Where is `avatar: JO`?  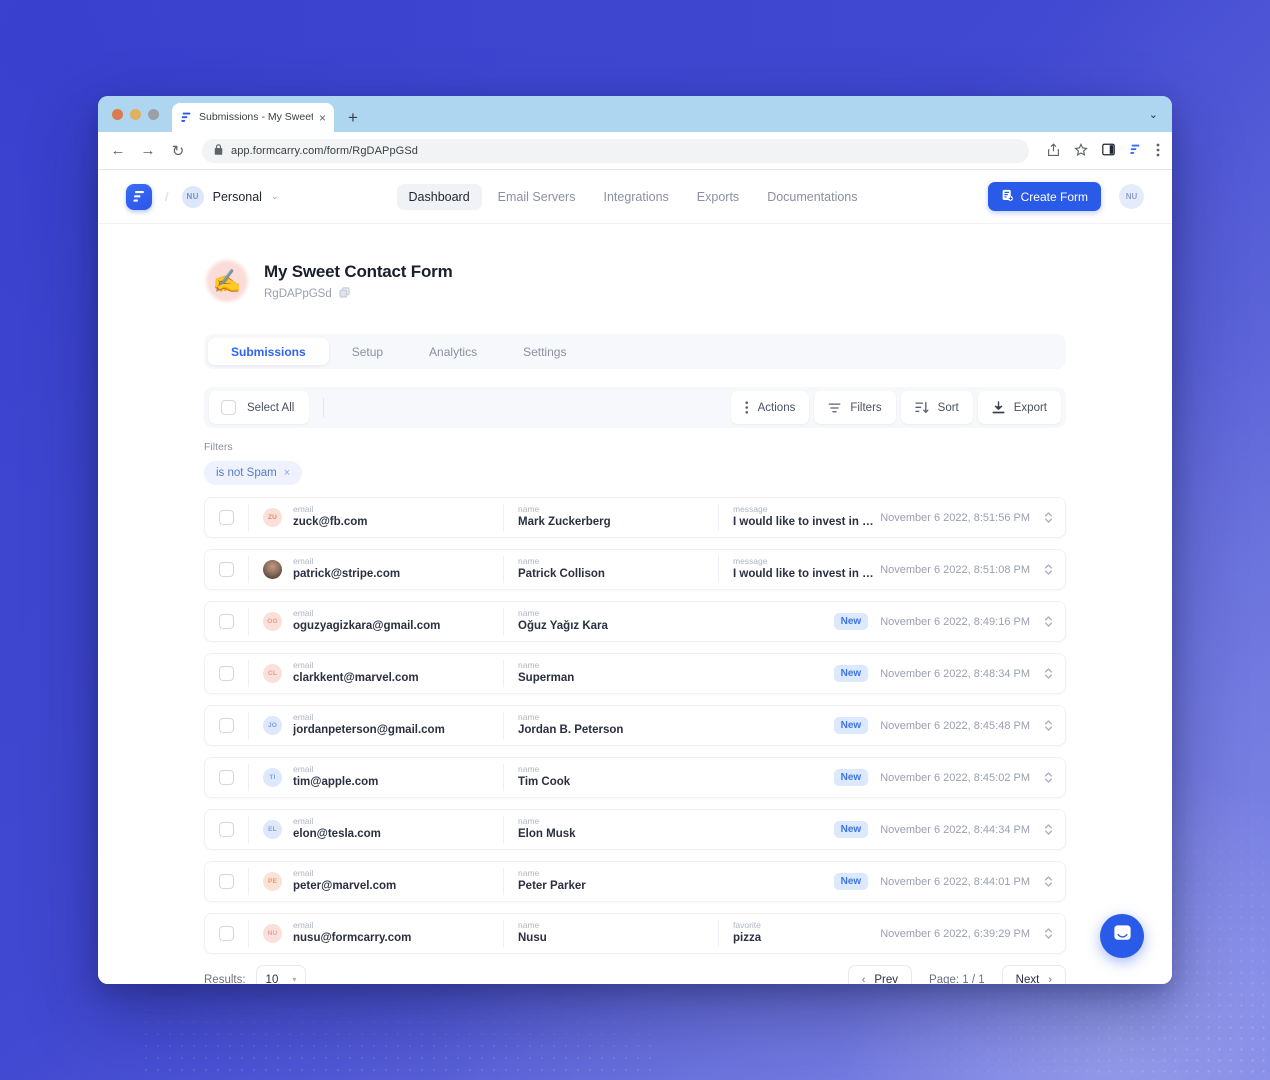 avatar: JO is located at coordinates (272, 725).